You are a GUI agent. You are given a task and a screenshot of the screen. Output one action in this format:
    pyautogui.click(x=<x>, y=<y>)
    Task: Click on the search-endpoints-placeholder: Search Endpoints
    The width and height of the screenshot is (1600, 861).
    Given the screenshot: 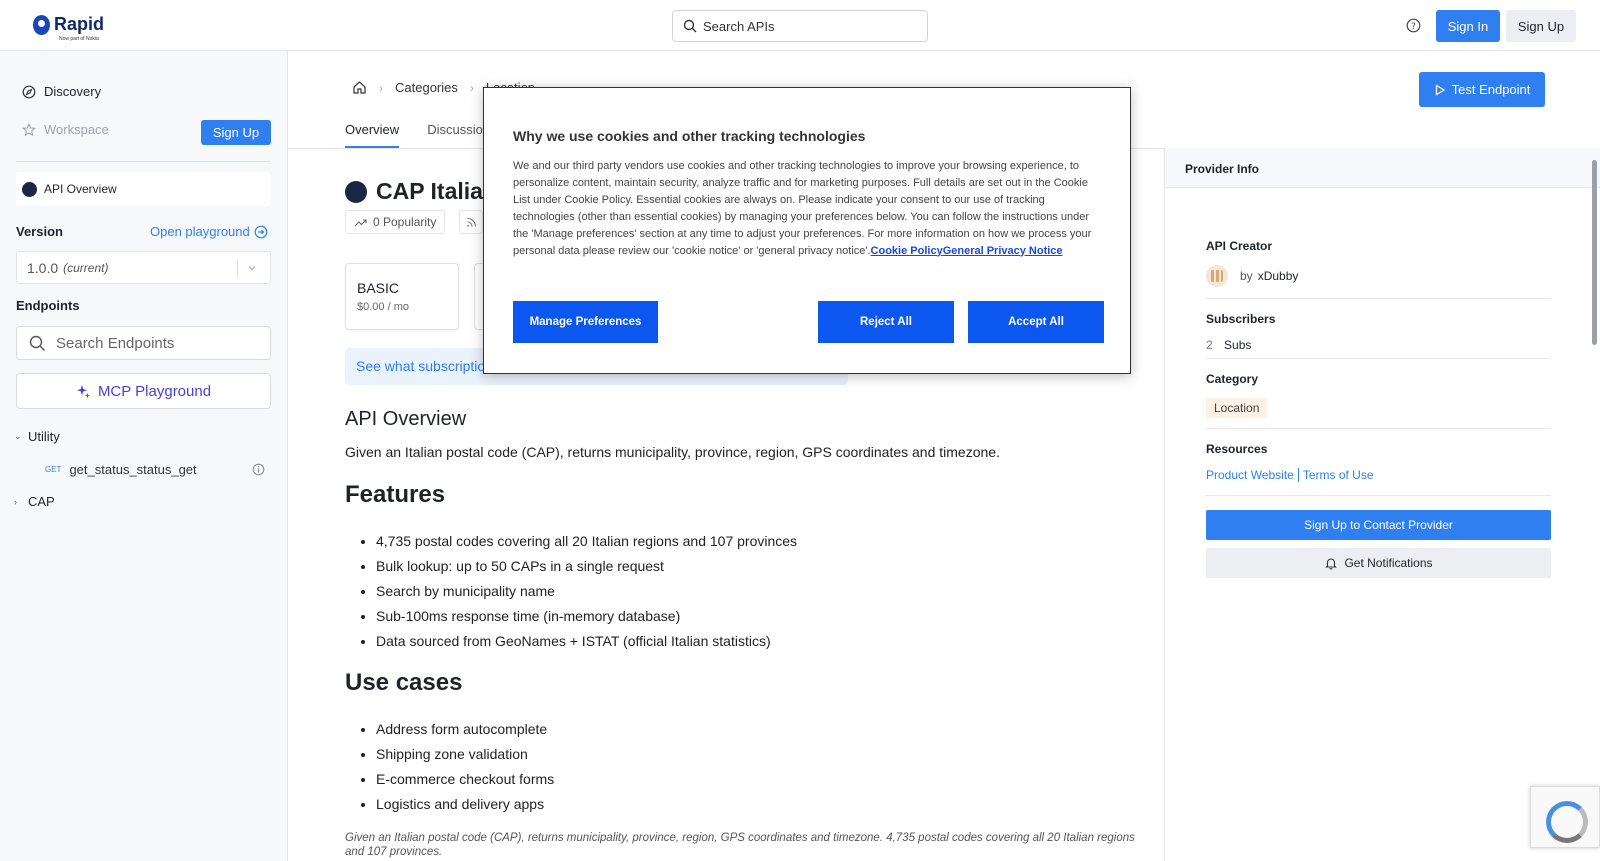 What is the action you would take?
    pyautogui.click(x=115, y=343)
    